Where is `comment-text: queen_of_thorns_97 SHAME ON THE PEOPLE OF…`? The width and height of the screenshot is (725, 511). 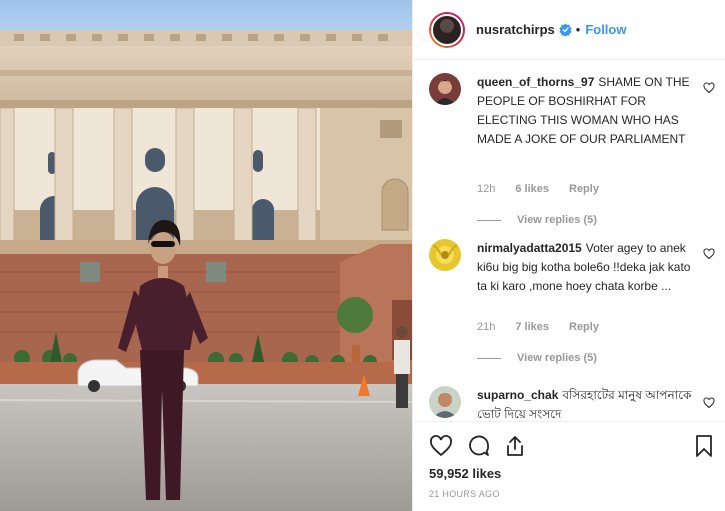 comment-text: queen_of_thorns_97 SHAME ON THE PEOPLE OF… is located at coordinates (588, 111).